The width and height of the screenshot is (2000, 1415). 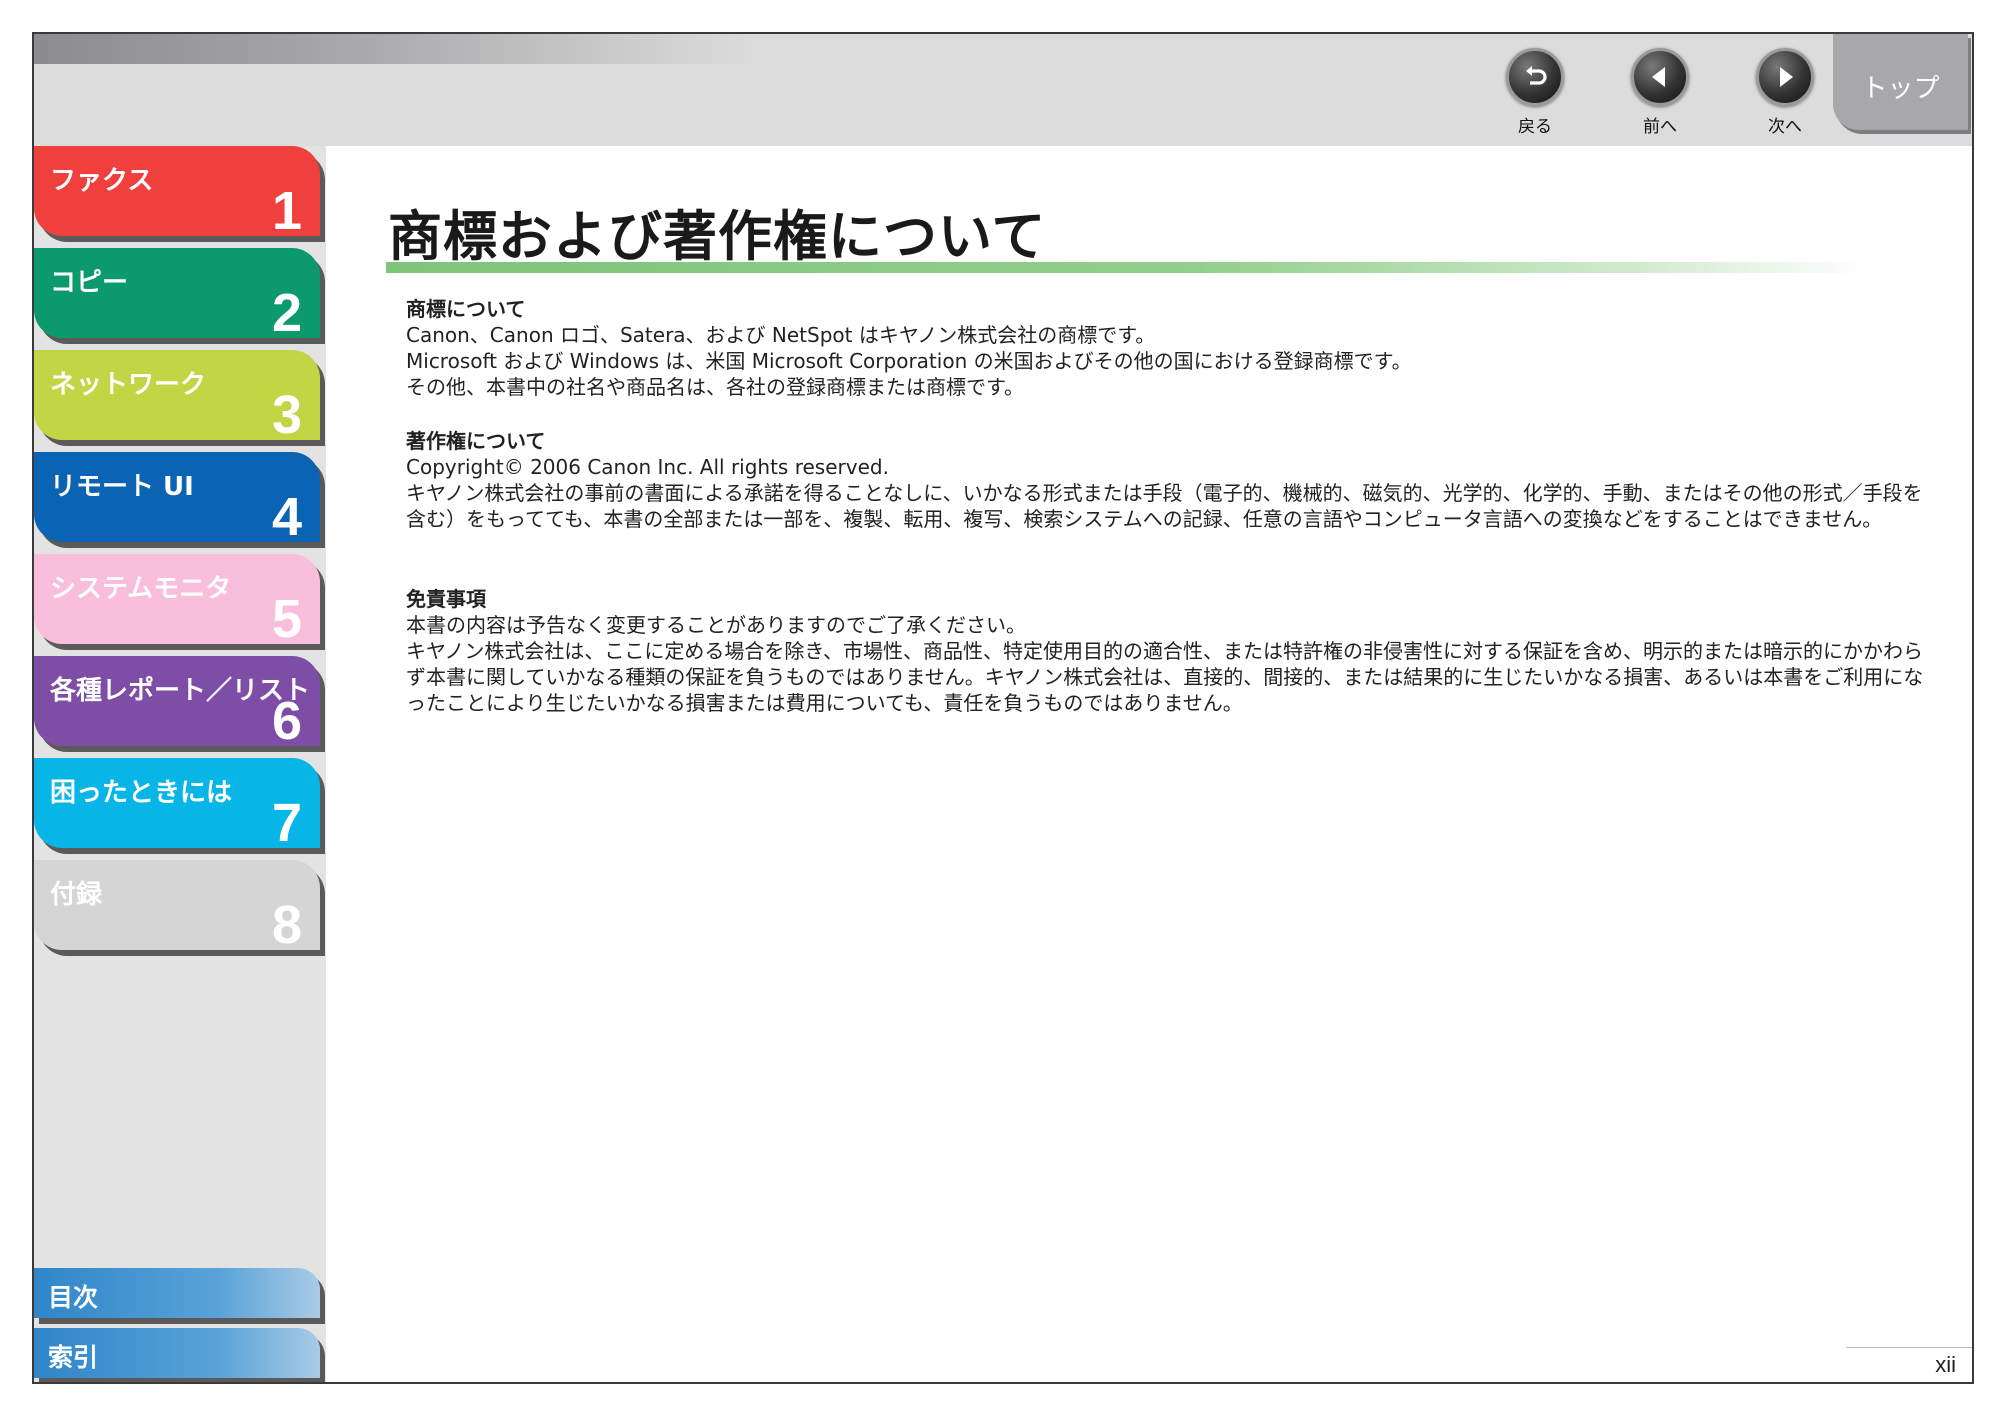 I want to click on chapter-number: 7, so click(x=286, y=823).